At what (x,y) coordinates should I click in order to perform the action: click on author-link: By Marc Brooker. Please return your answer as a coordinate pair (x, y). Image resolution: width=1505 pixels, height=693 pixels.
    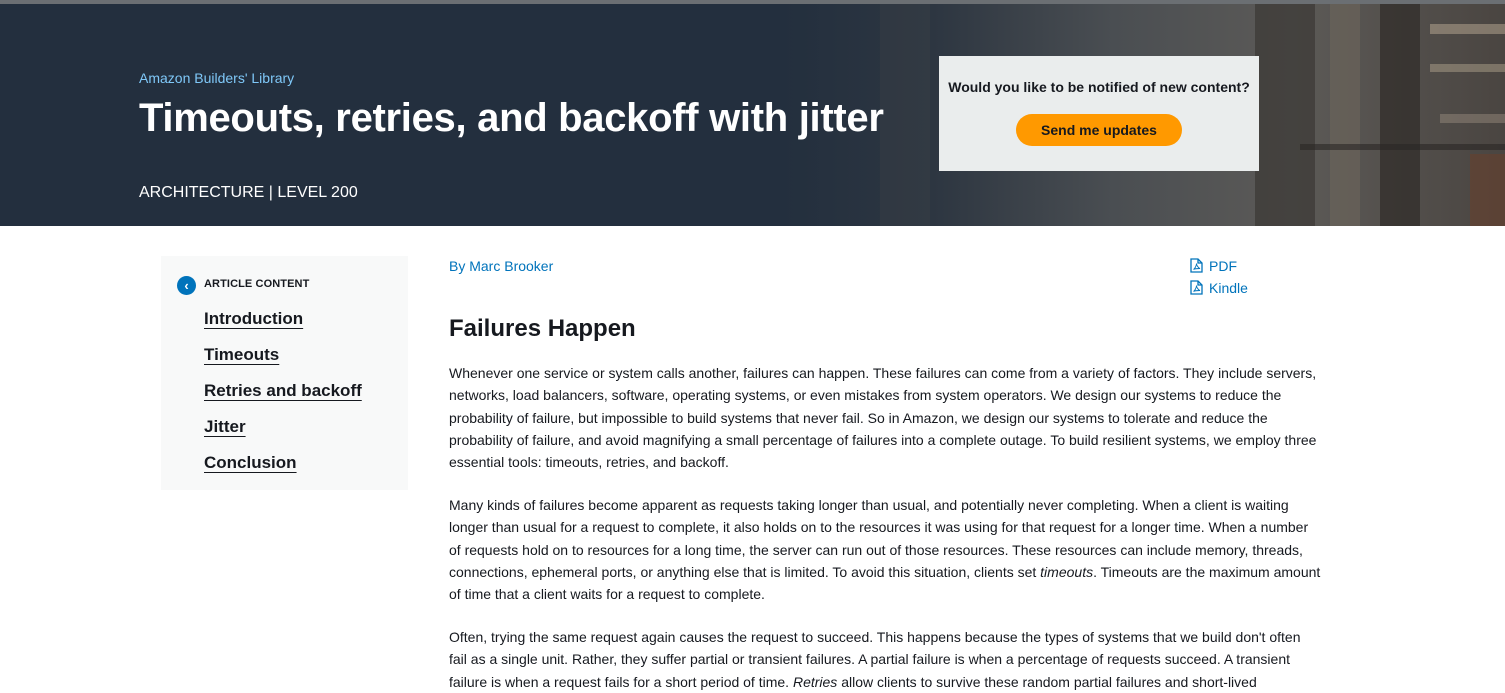
    Looking at the image, I should click on (501, 266).